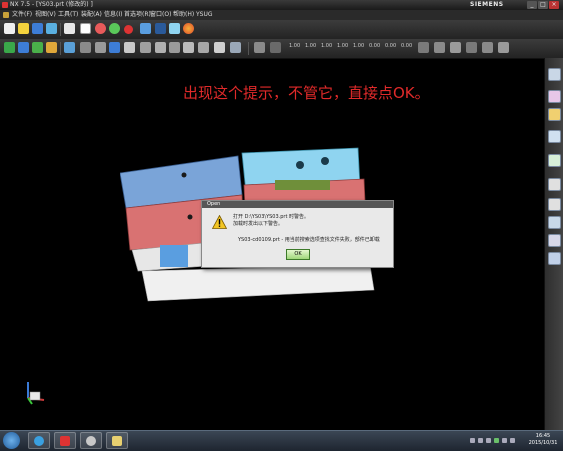 The image size is (563, 451). What do you see at coordinates (204, 15) in the screenshot?
I see `menu-ysug: YSUG` at bounding box center [204, 15].